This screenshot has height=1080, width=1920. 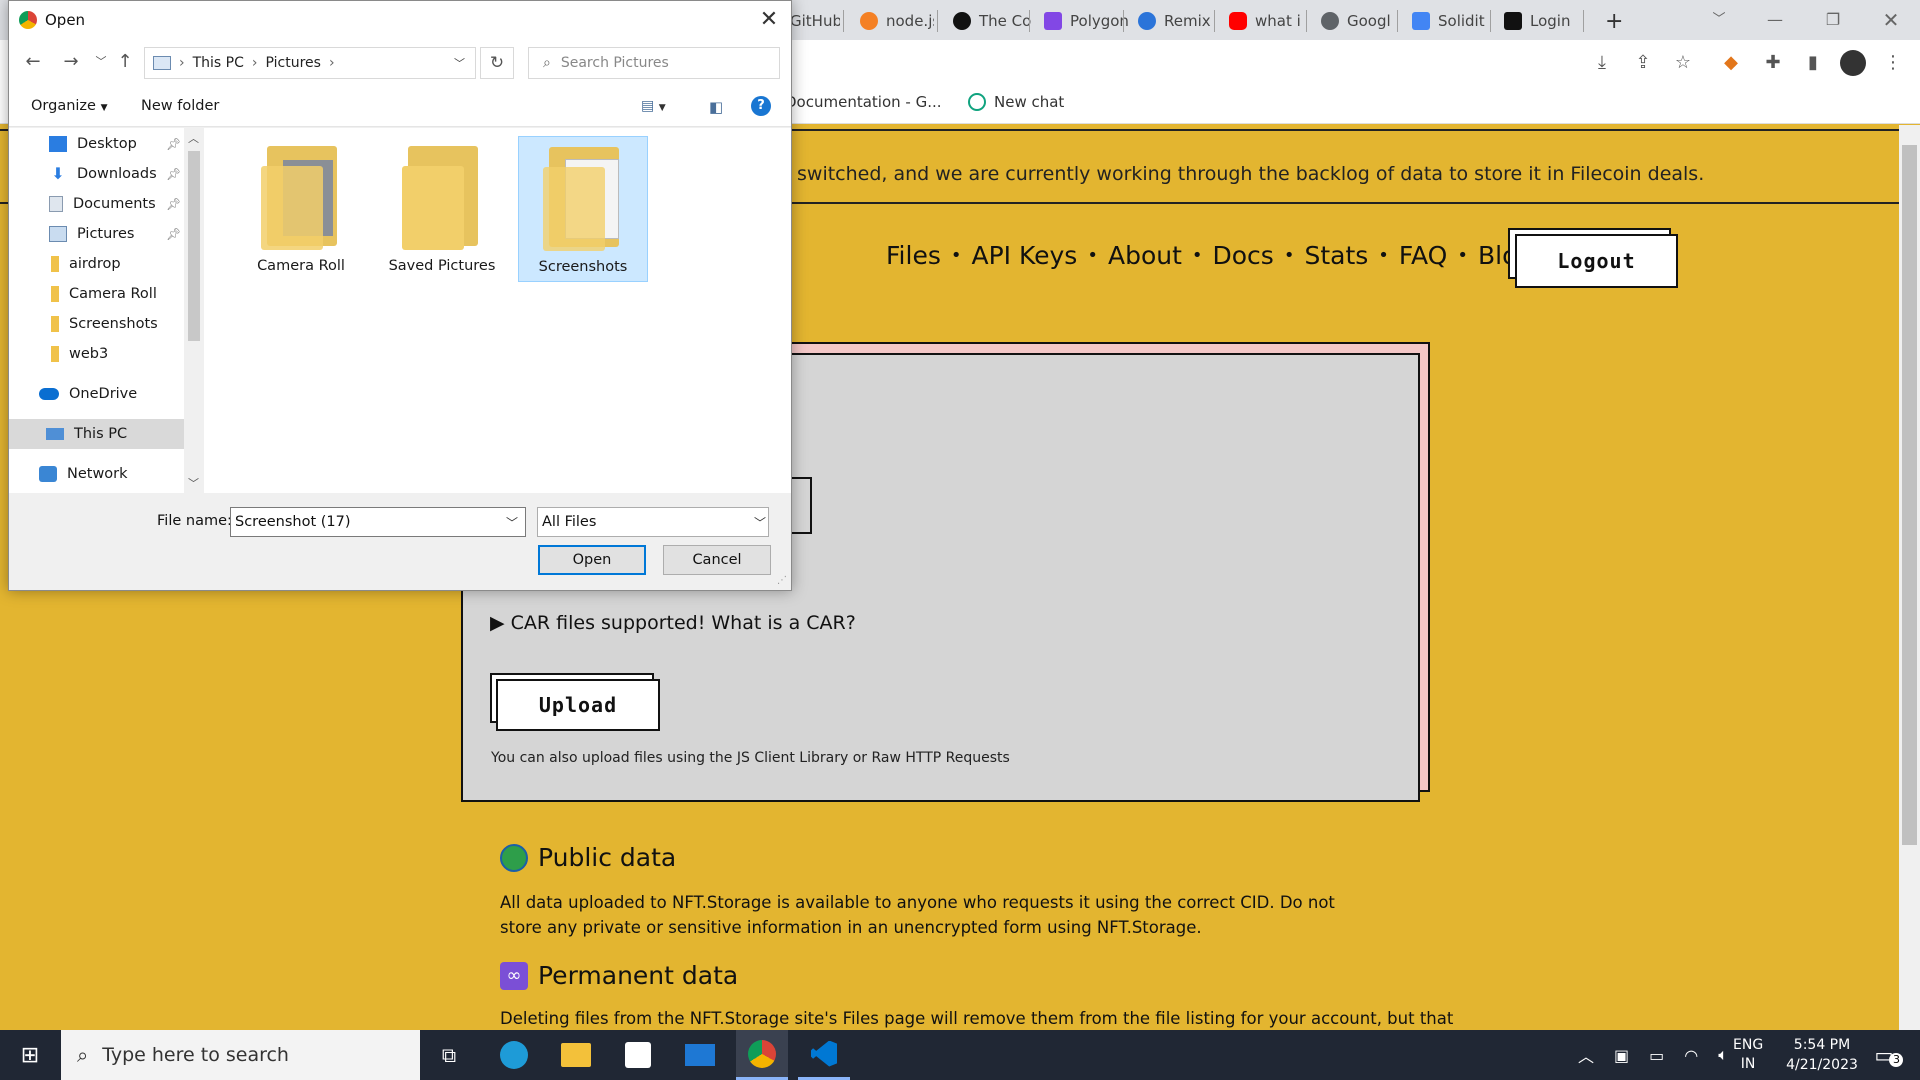 I want to click on file-type-select: All Files, so click(x=653, y=522).